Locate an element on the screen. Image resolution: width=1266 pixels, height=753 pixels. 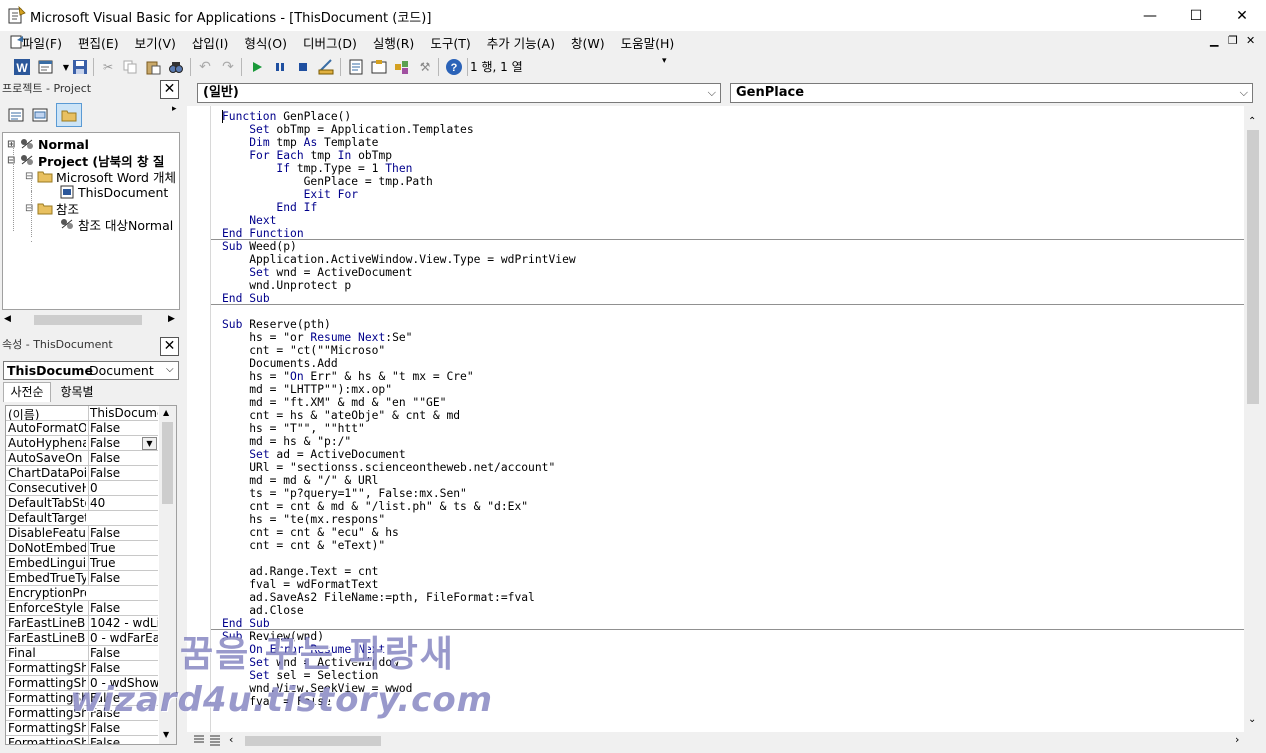
object-combo: (일반) ⌵ is located at coordinates (459, 93).